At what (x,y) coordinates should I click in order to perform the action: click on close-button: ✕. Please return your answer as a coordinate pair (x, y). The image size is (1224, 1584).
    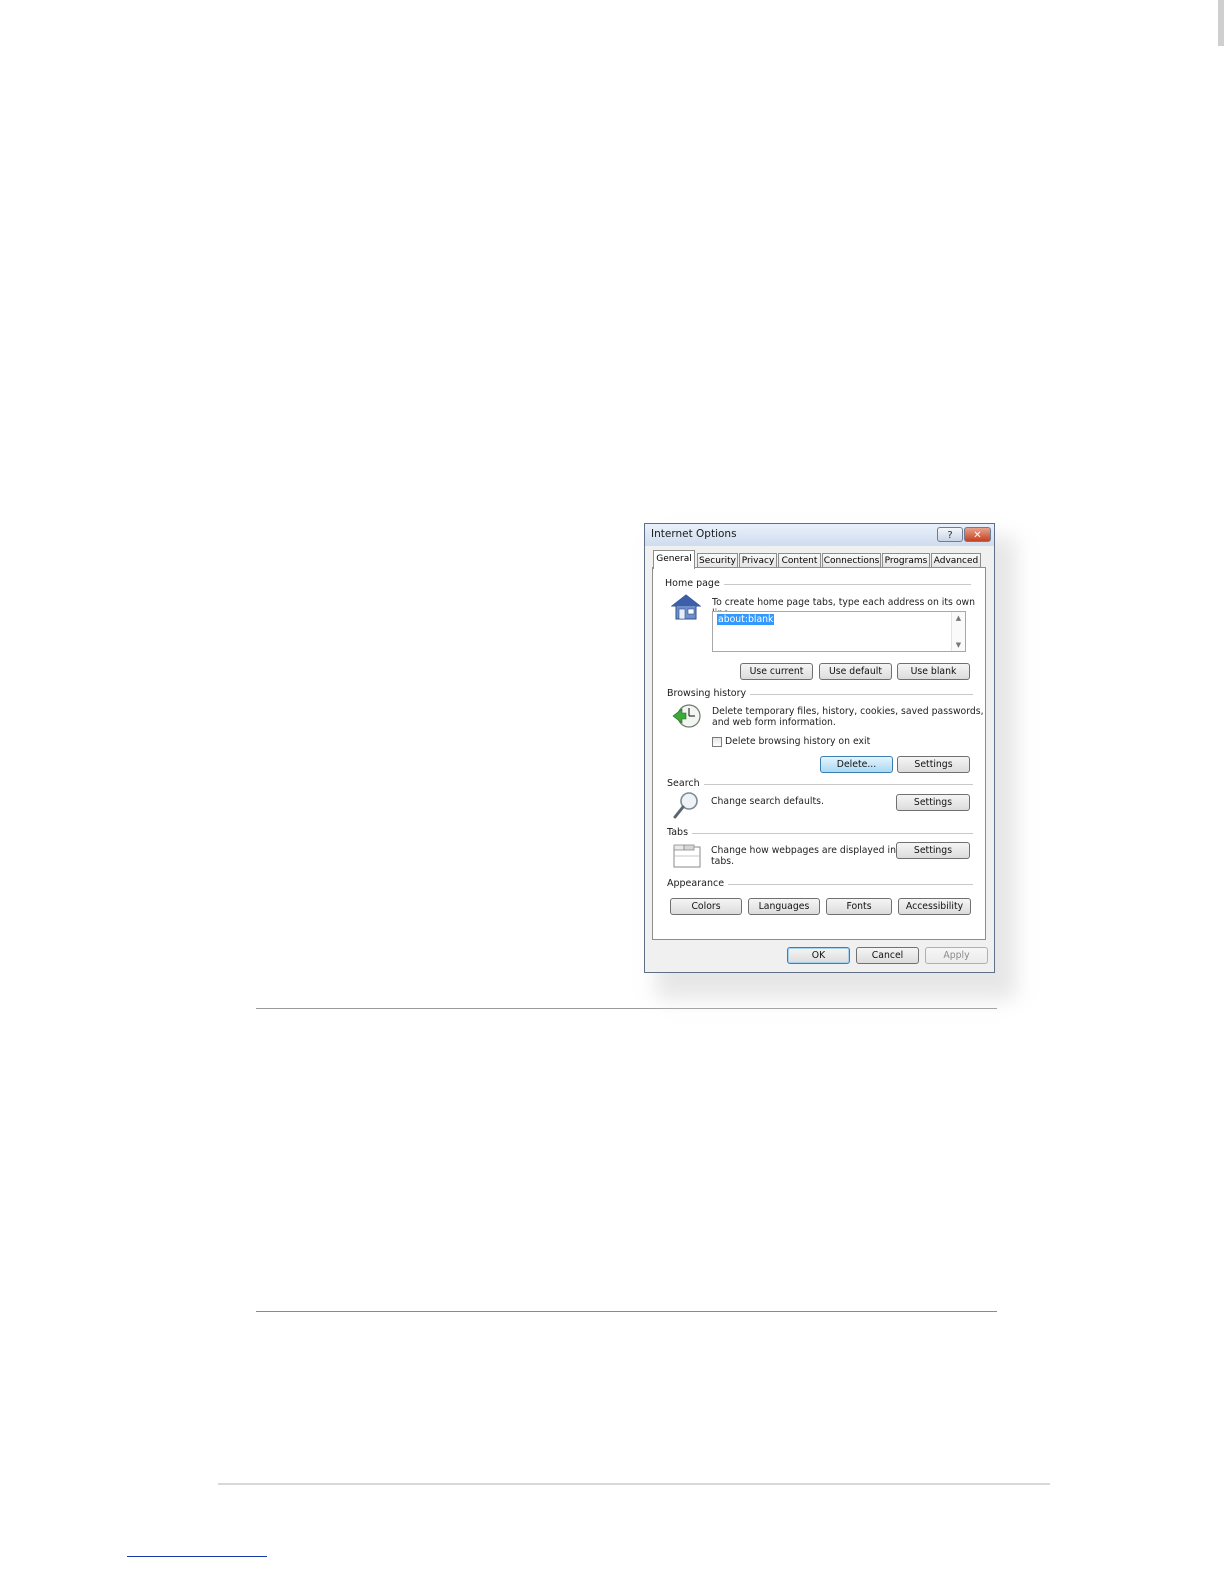
    Looking at the image, I should click on (977, 534).